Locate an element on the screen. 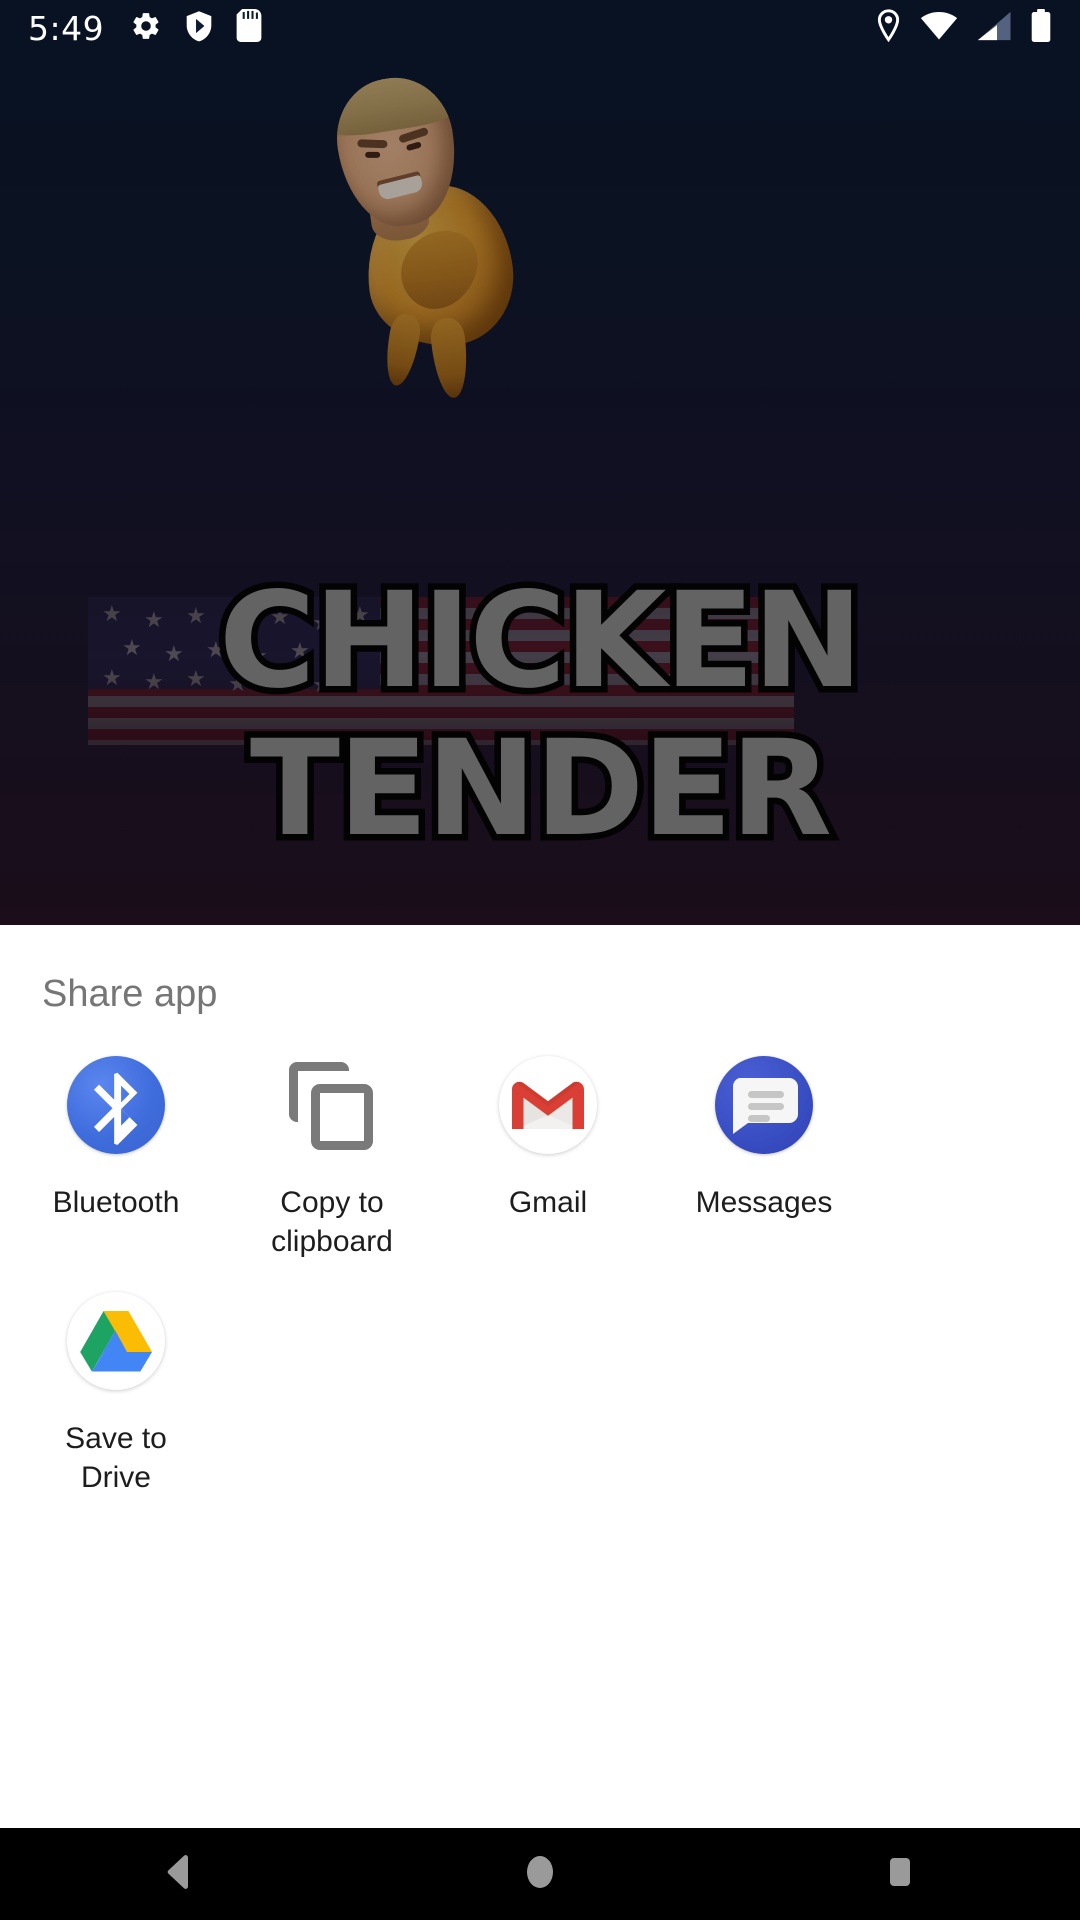 The image size is (1080, 1920). share-target-label: Bluetooth is located at coordinates (116, 1202).